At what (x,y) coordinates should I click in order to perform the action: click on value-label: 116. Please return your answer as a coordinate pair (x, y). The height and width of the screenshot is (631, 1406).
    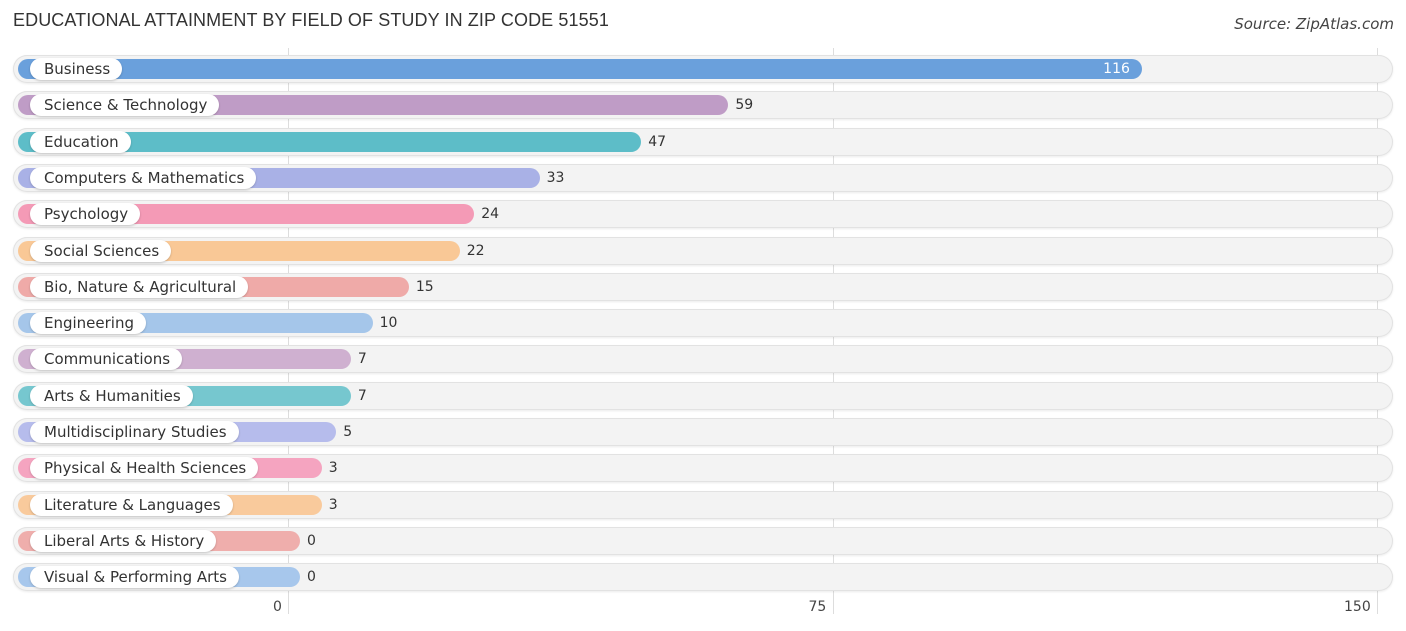
    Looking at the image, I should click on (1116, 69).